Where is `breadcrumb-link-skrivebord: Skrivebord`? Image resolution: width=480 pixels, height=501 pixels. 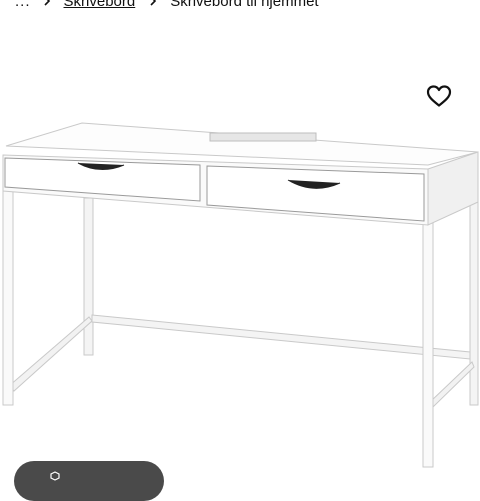 breadcrumb-link-skrivebord: Skrivebord is located at coordinates (100, 5).